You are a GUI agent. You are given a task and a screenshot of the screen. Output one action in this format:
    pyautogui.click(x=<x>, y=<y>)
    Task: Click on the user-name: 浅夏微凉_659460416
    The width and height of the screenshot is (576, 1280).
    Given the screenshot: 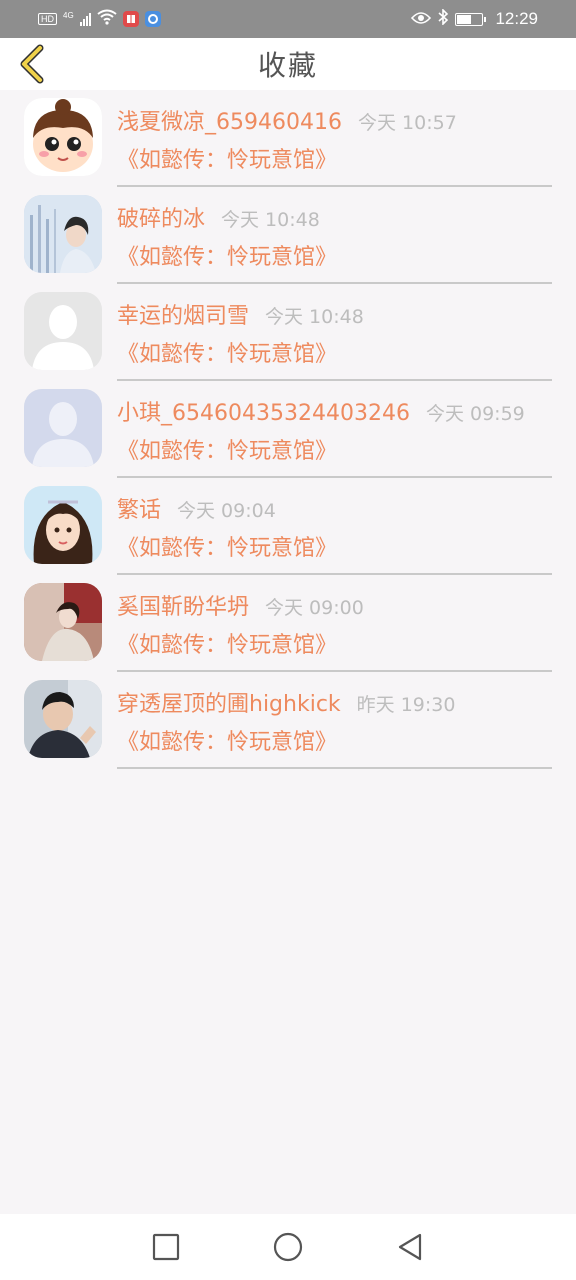 What is the action you would take?
    pyautogui.click(x=229, y=120)
    